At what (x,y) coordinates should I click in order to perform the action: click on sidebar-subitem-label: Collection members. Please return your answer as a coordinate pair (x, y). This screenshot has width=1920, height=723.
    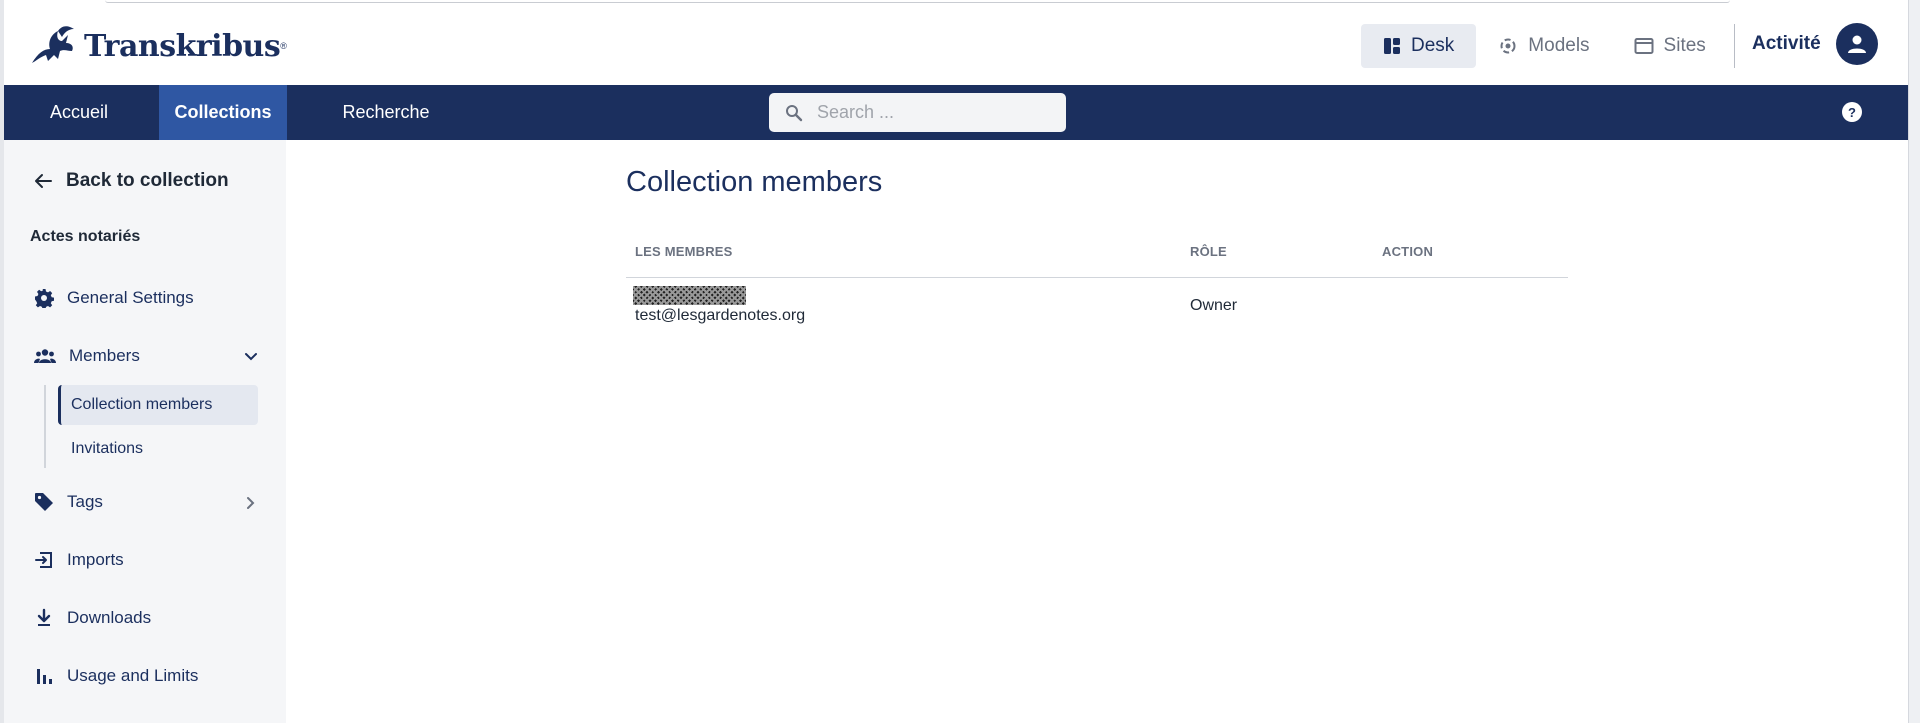
    Looking at the image, I should click on (142, 404).